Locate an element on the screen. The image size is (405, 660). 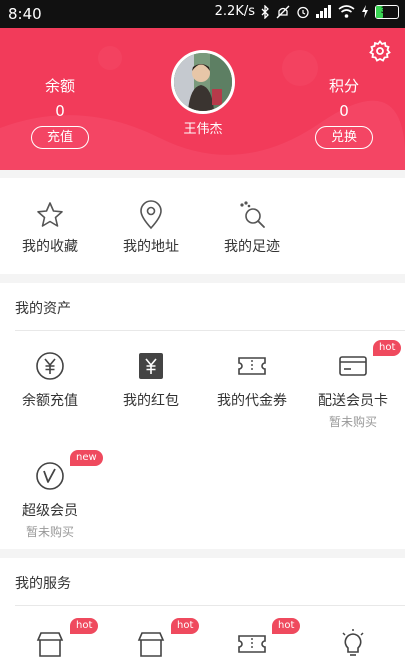
points-block: 积分 0 兑换 is located at coordinates (344, 112).